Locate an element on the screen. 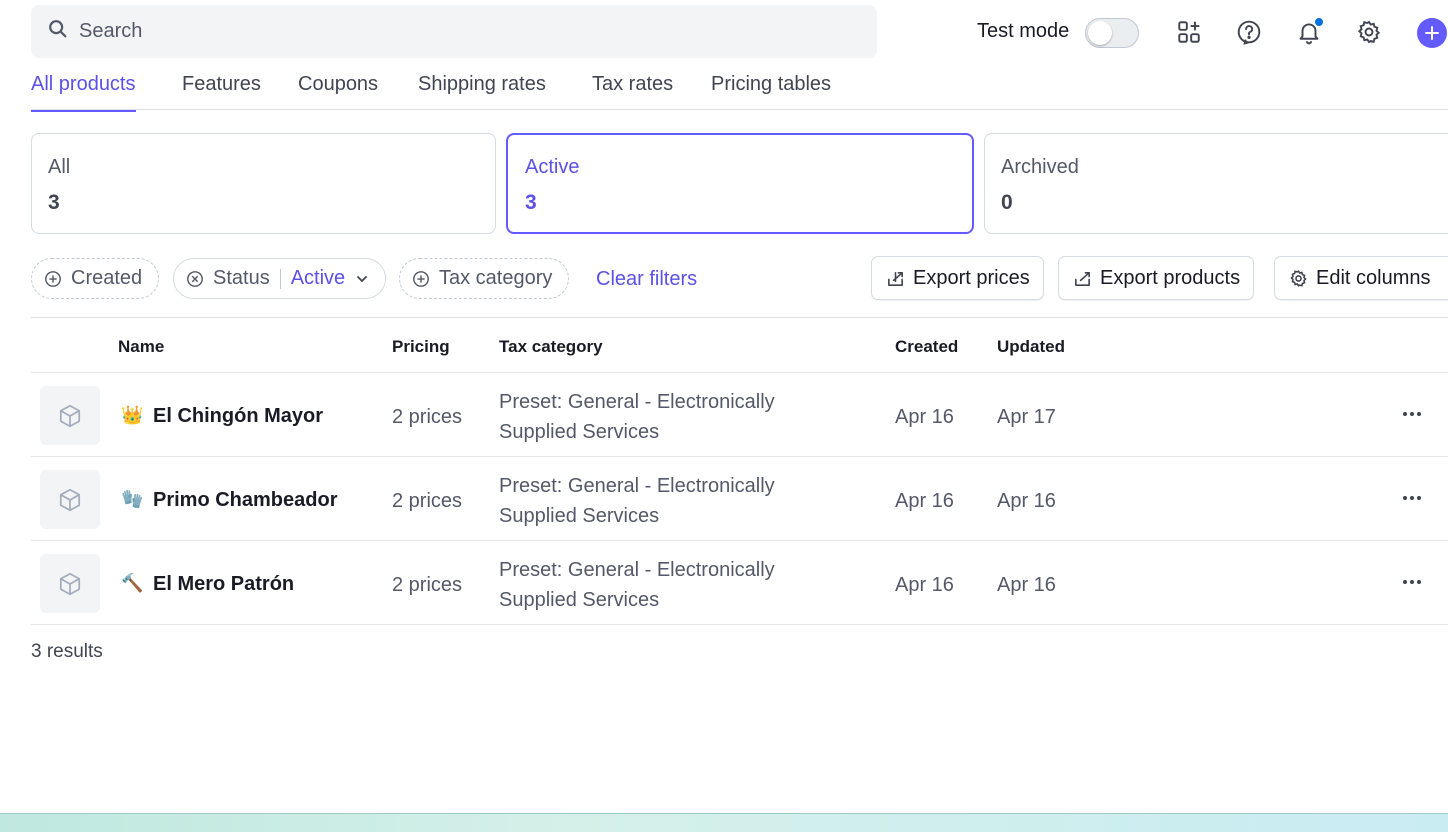 The image size is (1448, 832). filter-created-label: Created is located at coordinates (107, 278).